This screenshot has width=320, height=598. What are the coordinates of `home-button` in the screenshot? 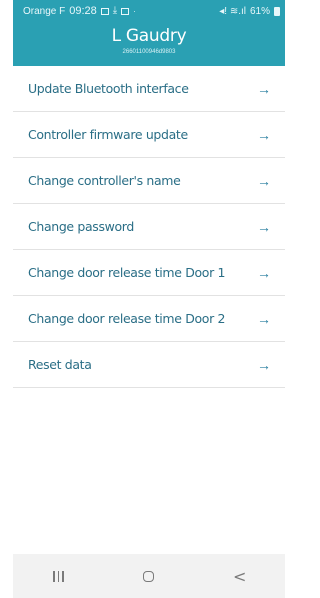 It's located at (149, 576).